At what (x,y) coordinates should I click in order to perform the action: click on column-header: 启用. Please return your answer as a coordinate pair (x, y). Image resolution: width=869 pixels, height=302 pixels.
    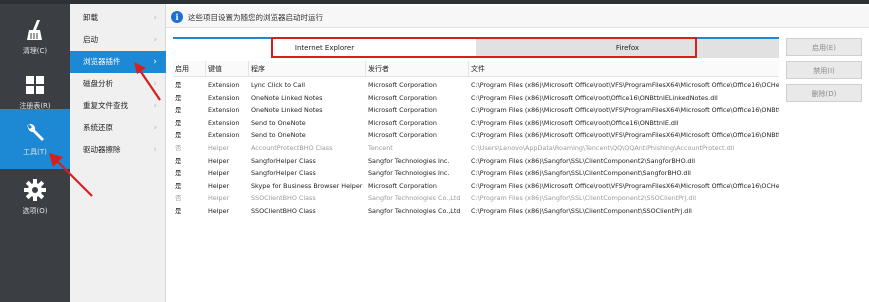
    Looking at the image, I should click on (189, 69).